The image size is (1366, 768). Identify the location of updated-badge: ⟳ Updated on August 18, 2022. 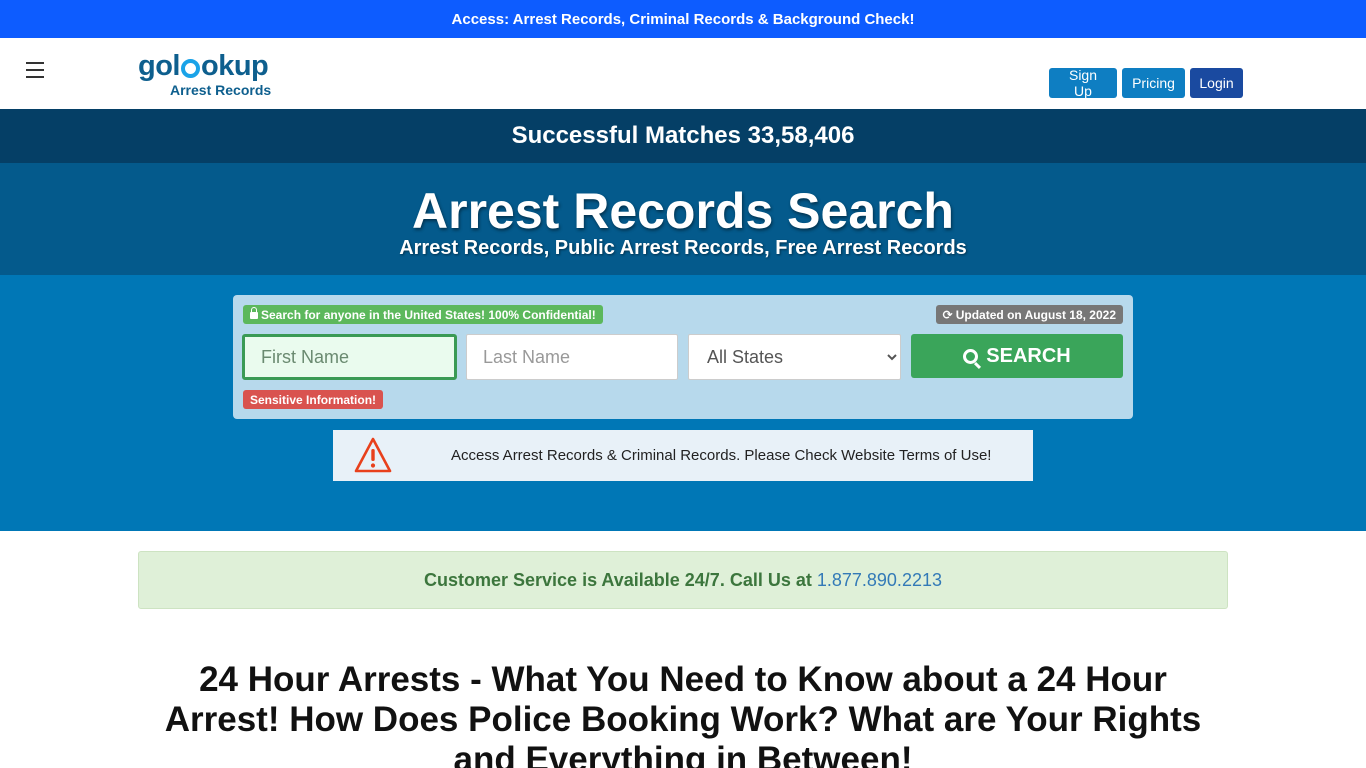
(1029, 314).